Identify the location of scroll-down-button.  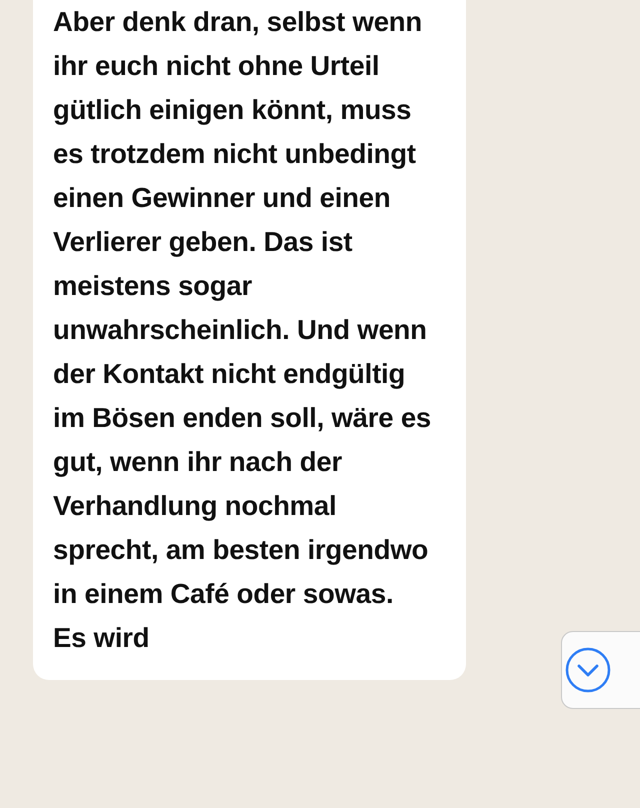
(600, 670).